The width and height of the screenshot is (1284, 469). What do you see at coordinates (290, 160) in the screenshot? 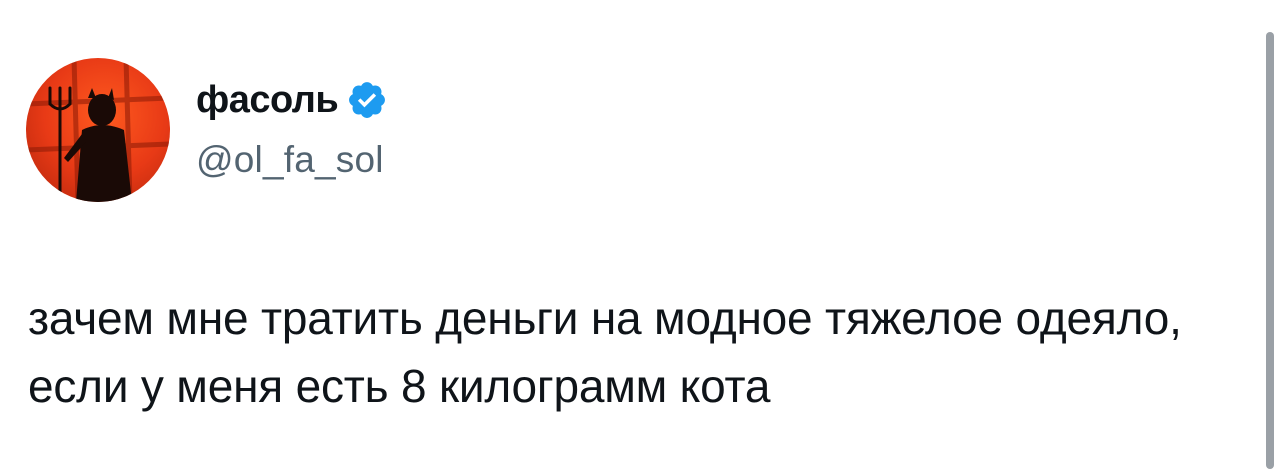
I see `author-handle: @ol_fa_sol` at bounding box center [290, 160].